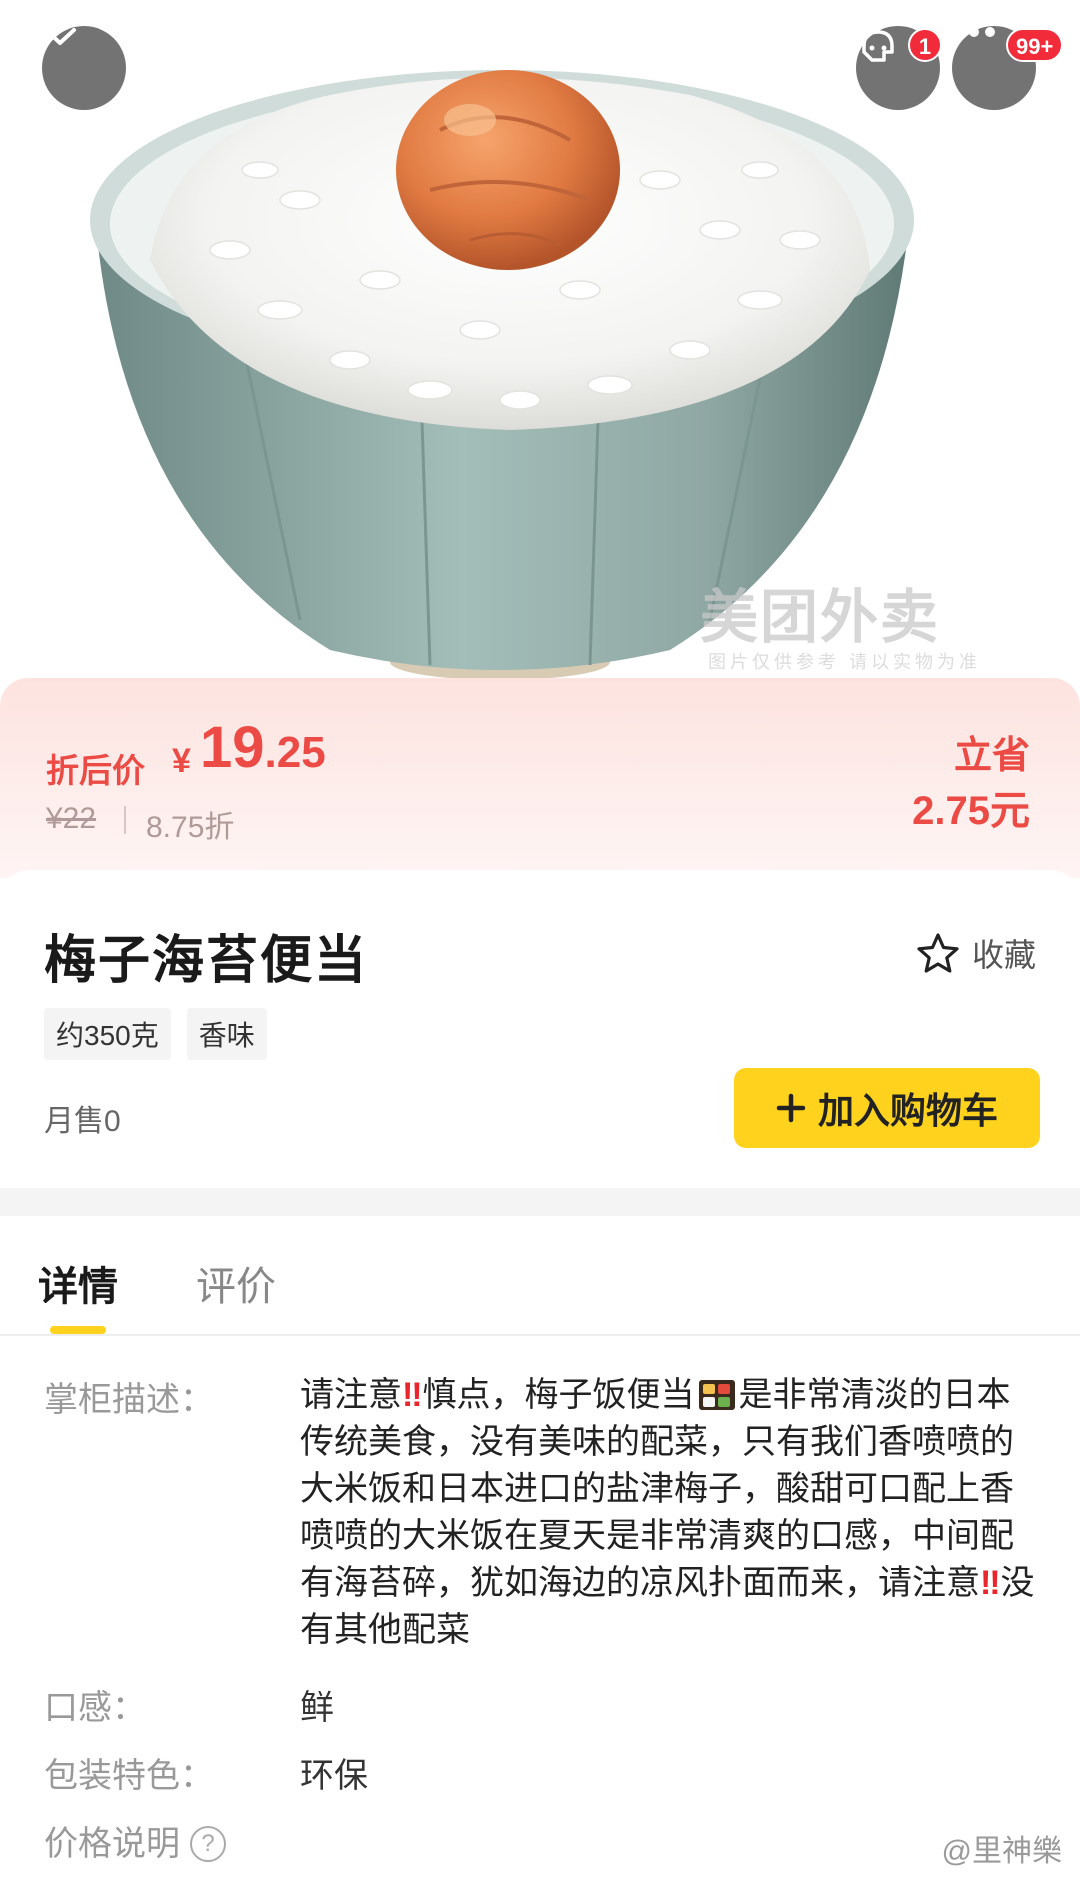 The image size is (1080, 1878). I want to click on collapse-button, so click(84, 68).